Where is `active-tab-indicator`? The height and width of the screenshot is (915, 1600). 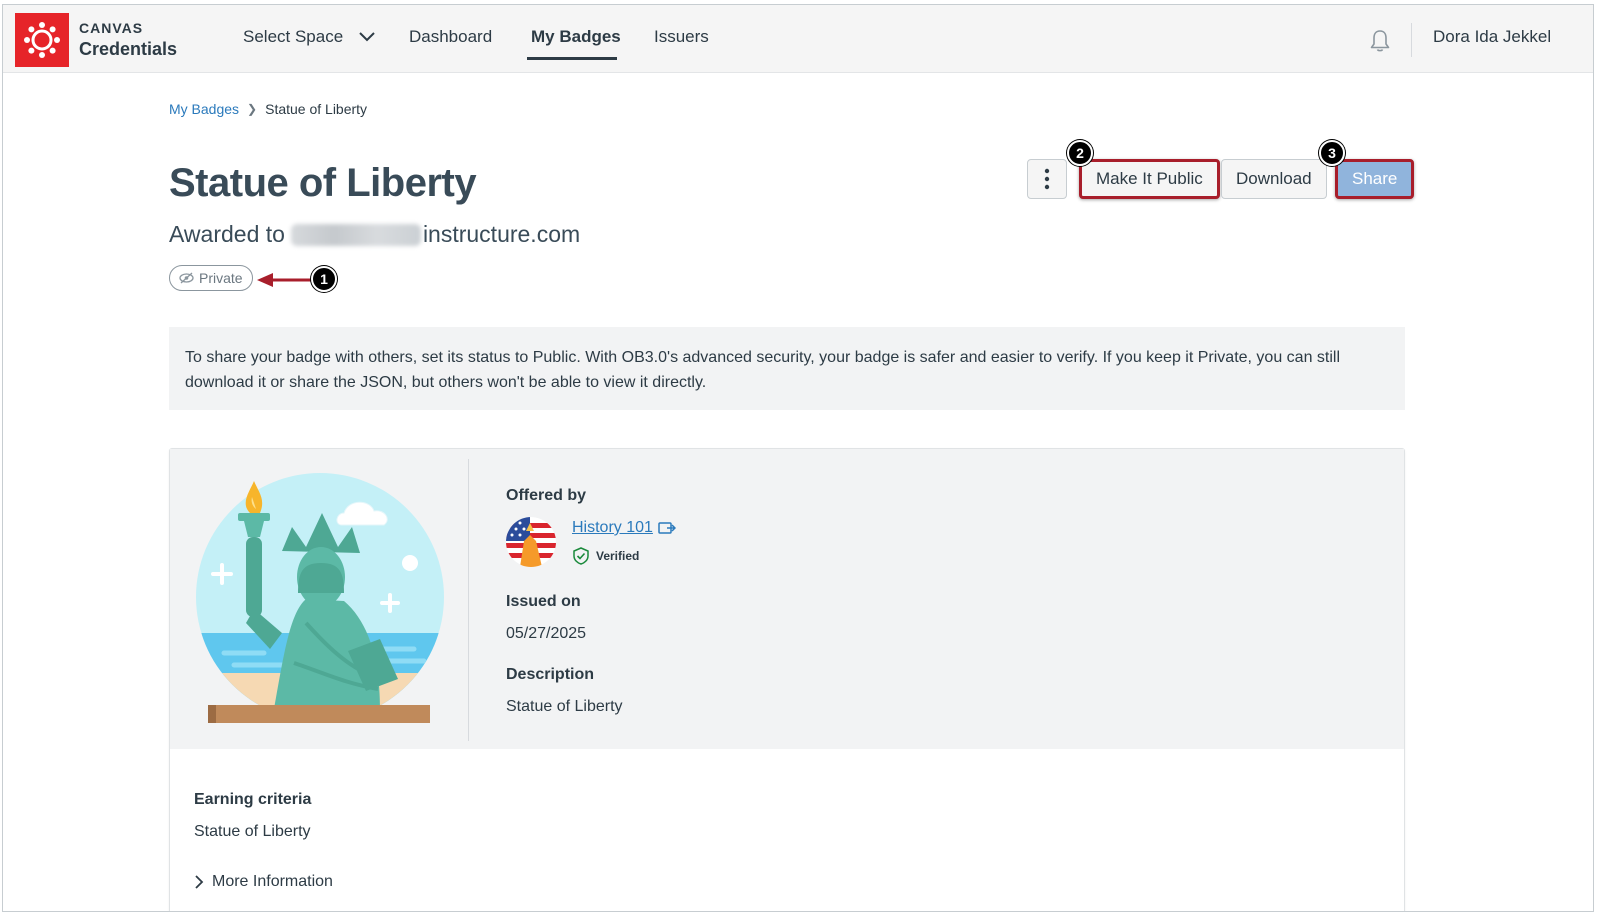
active-tab-indicator is located at coordinates (572, 58).